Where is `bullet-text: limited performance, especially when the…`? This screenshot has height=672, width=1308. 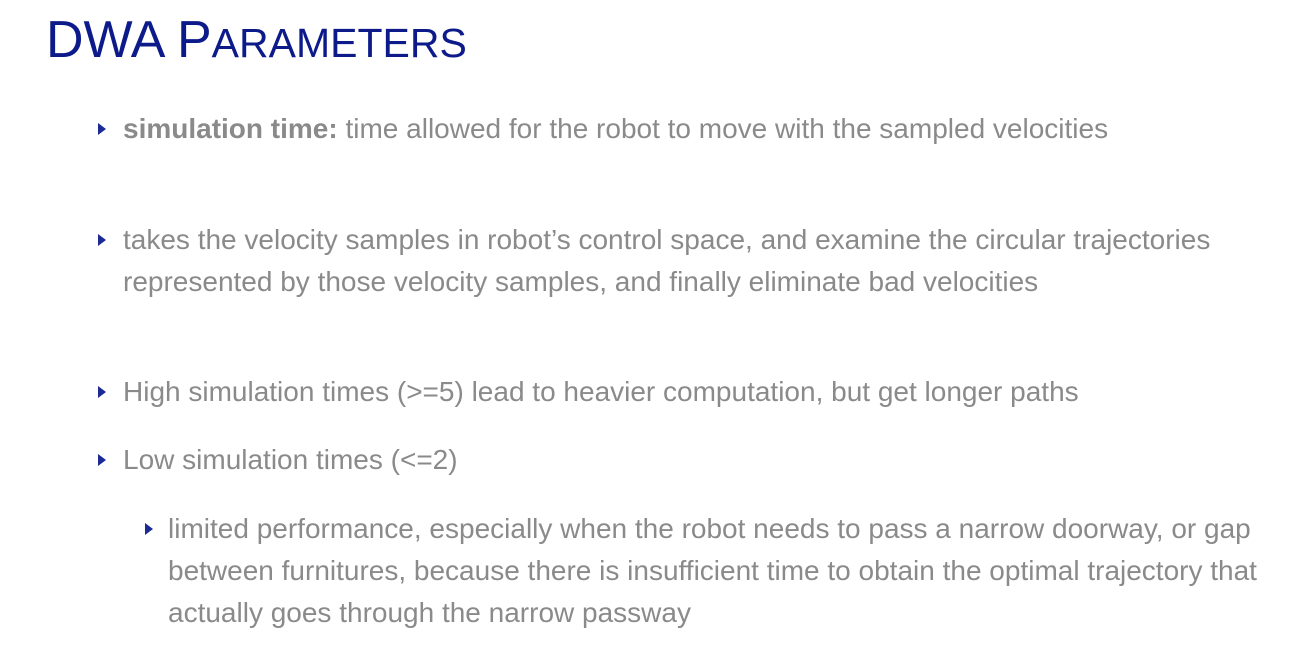 bullet-text: limited performance, especially when the… is located at coordinates (712, 570).